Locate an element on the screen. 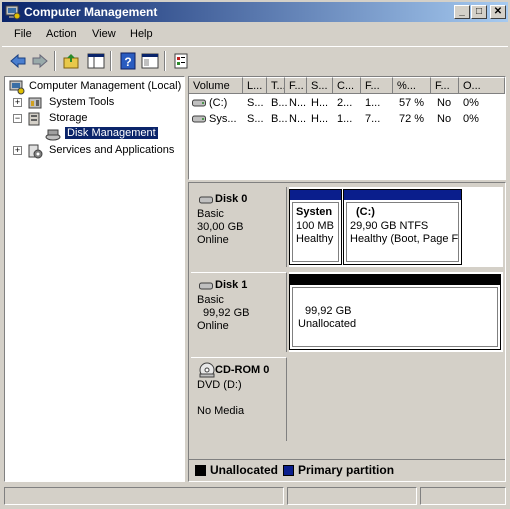  partition-unallocated: 99,92 GB Unallocated is located at coordinates (395, 312).